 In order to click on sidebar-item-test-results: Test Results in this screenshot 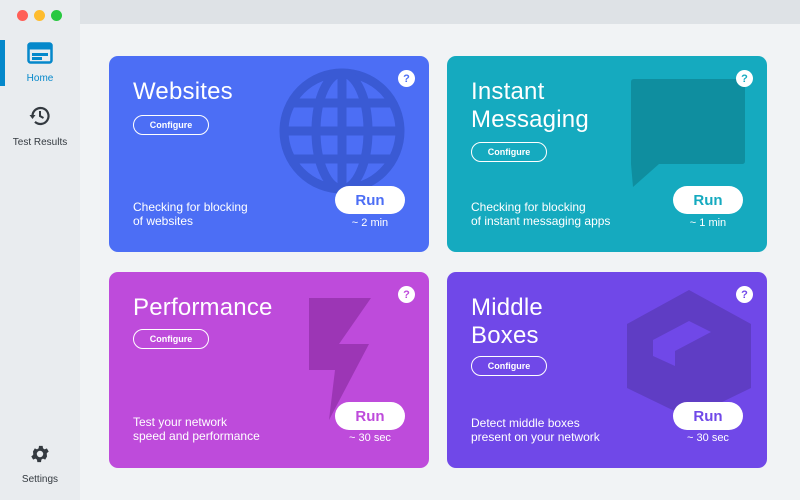, I will do `click(40, 127)`.